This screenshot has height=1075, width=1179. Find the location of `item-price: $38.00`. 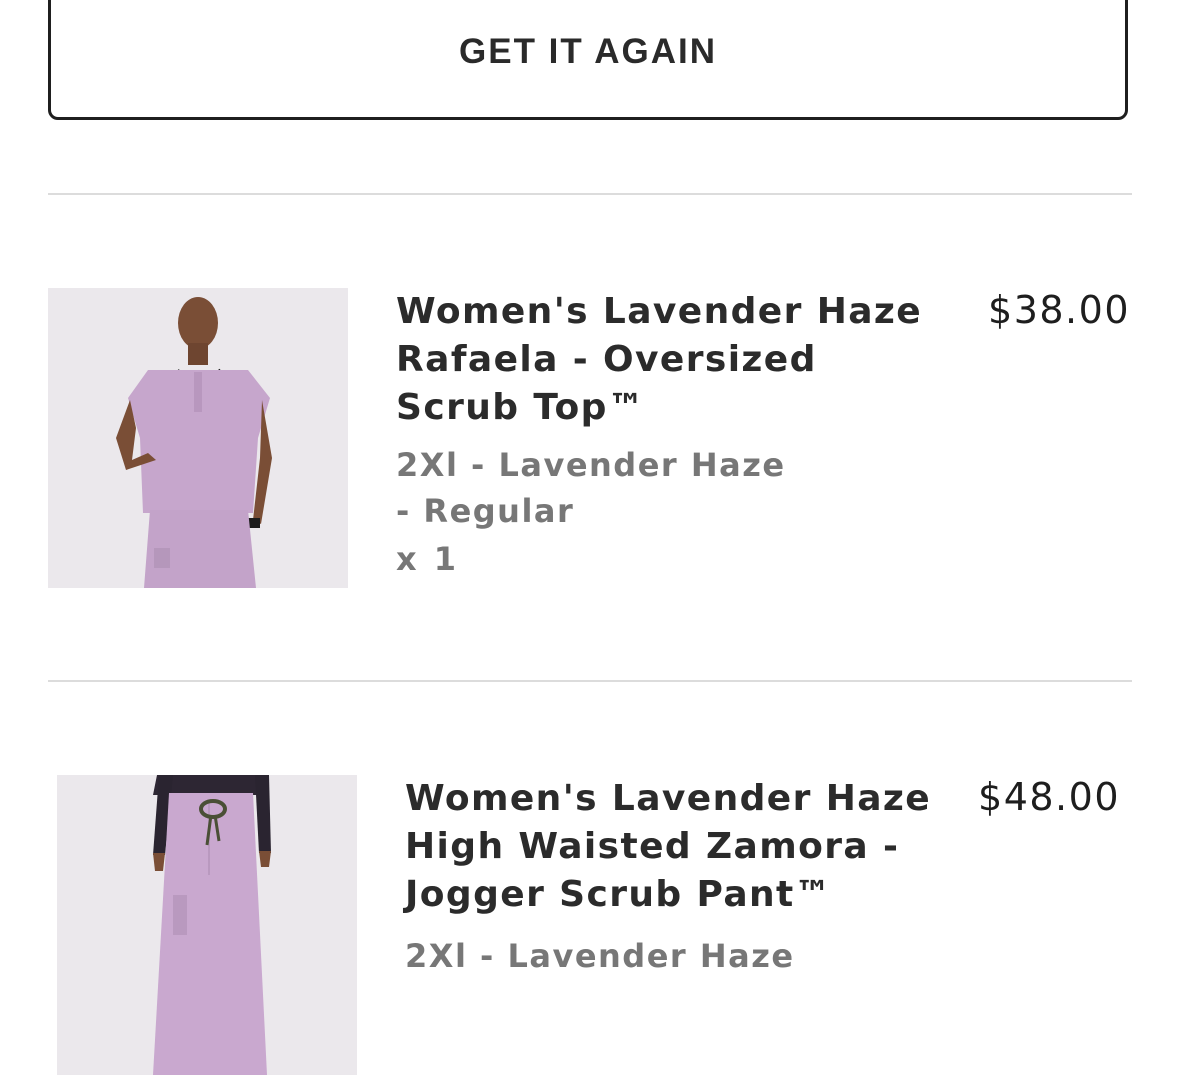

item-price: $38.00 is located at coordinates (1059, 310).